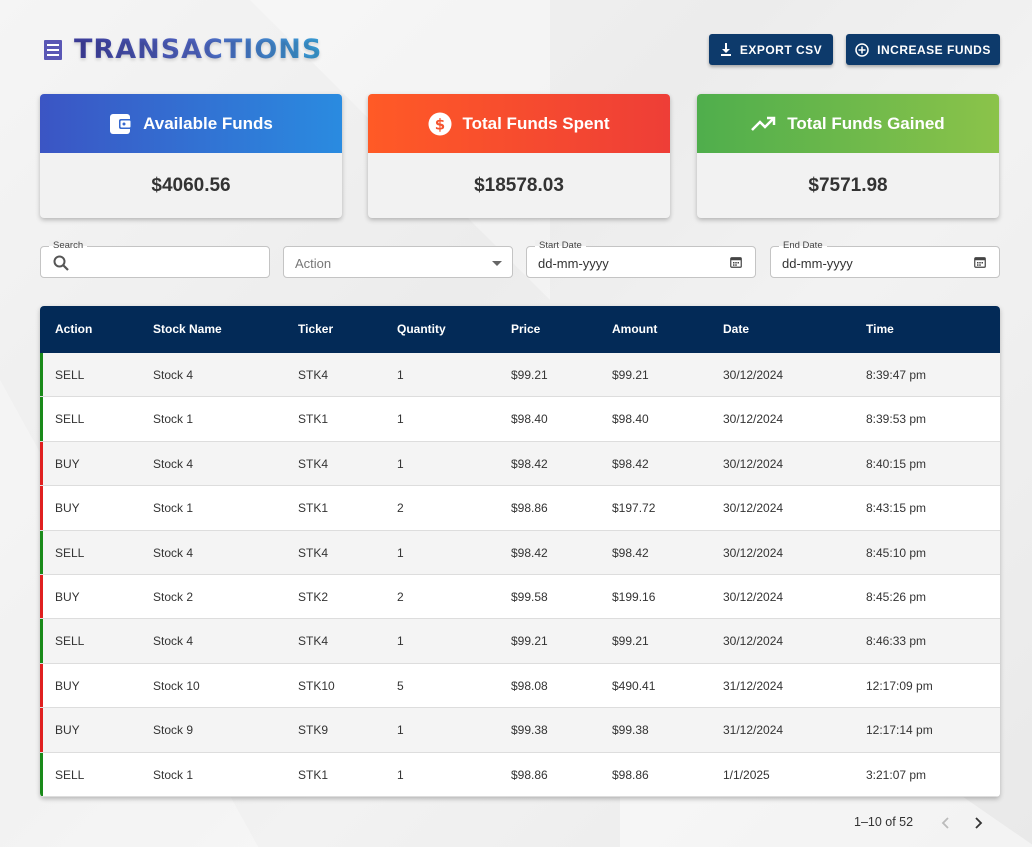 The width and height of the screenshot is (1032, 847). I want to click on end-date-field: End Date, so click(885, 259).